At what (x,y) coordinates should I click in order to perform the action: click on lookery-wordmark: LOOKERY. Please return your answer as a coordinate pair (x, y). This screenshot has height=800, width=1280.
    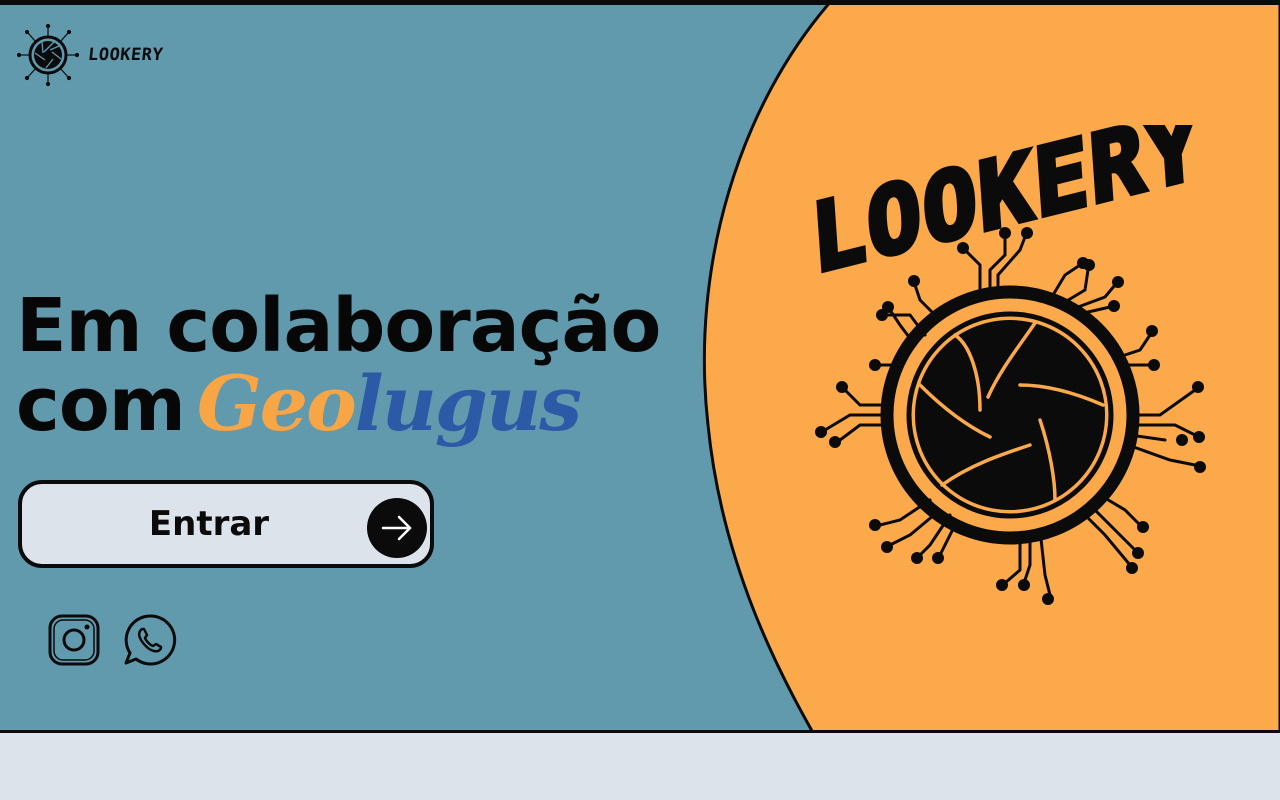
    Looking at the image, I should click on (1006, 211).